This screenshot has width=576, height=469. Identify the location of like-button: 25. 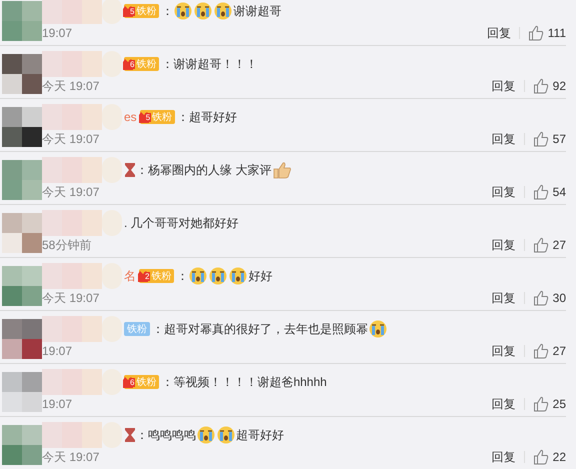
(549, 404).